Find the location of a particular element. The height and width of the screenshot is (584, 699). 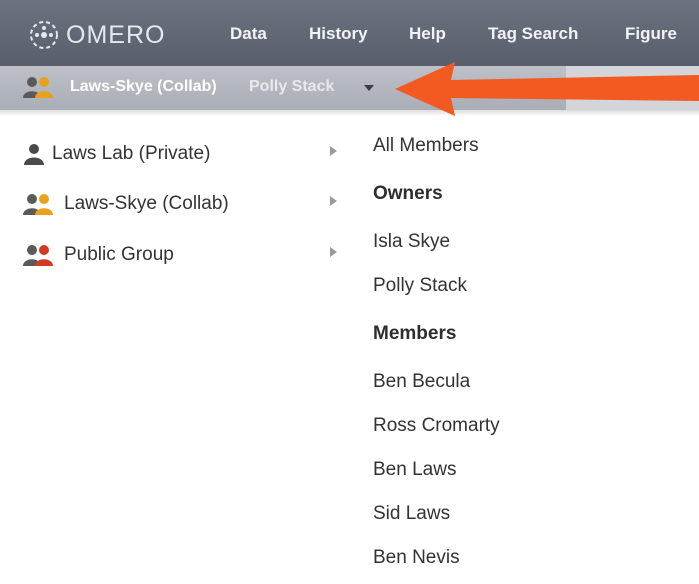

nav-history: History is located at coordinates (338, 34).